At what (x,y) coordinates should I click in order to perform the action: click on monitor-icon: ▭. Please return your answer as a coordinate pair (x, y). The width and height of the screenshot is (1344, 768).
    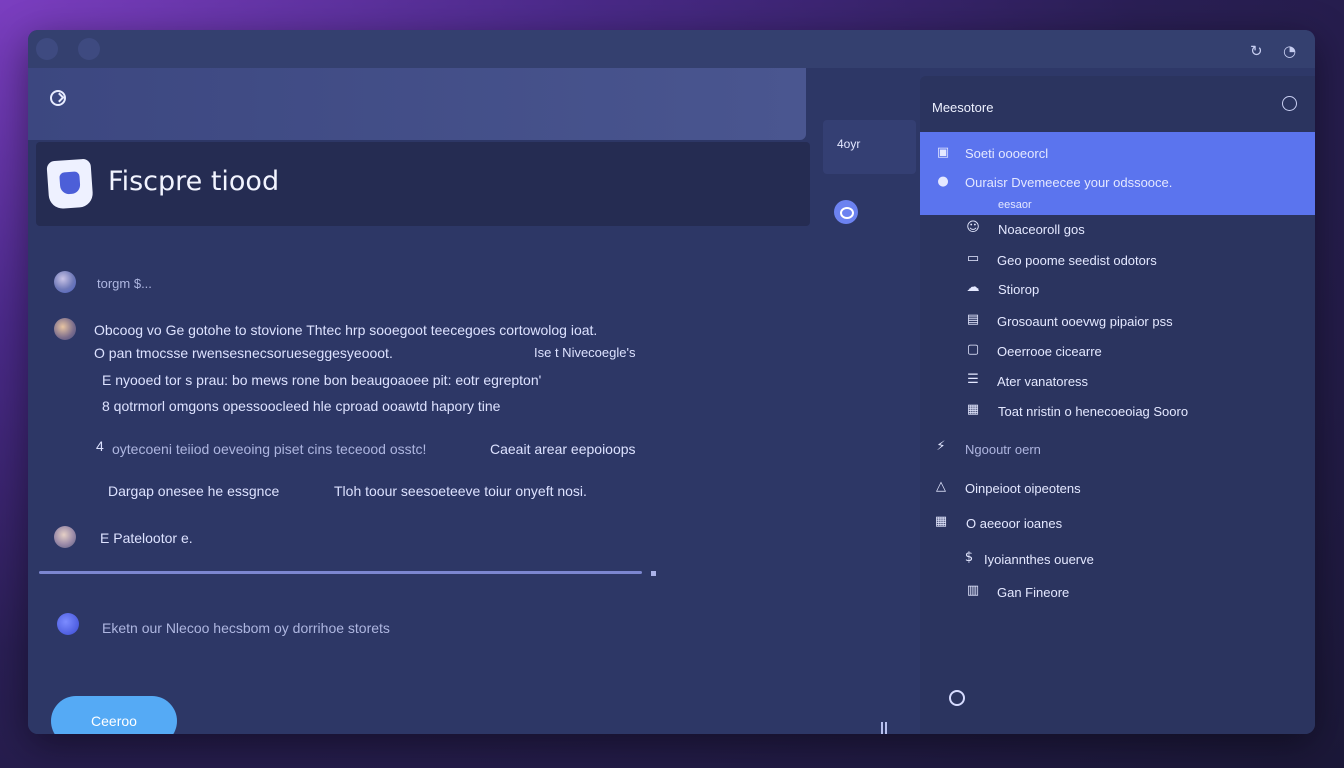
    Looking at the image, I should click on (973, 258).